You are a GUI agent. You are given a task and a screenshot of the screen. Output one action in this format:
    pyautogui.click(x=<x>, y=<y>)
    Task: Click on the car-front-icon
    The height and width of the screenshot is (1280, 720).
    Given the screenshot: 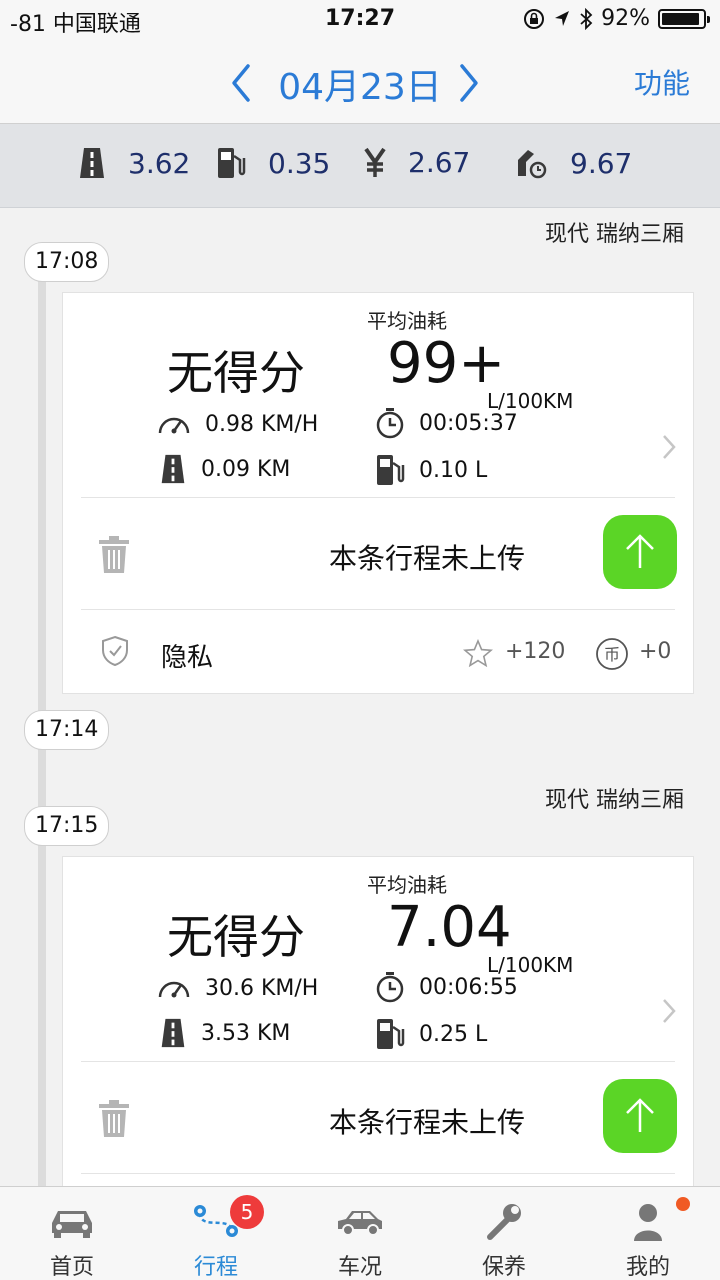 What is the action you would take?
    pyautogui.click(x=72, y=1224)
    